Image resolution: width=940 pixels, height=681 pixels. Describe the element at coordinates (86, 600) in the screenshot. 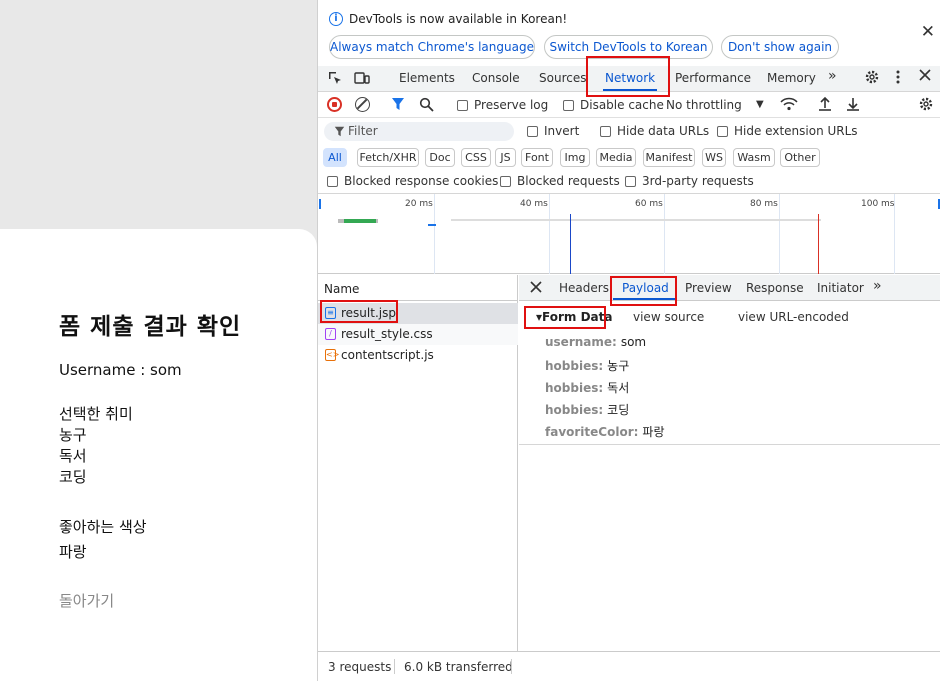

I see `back-link: 돌아가기` at that location.